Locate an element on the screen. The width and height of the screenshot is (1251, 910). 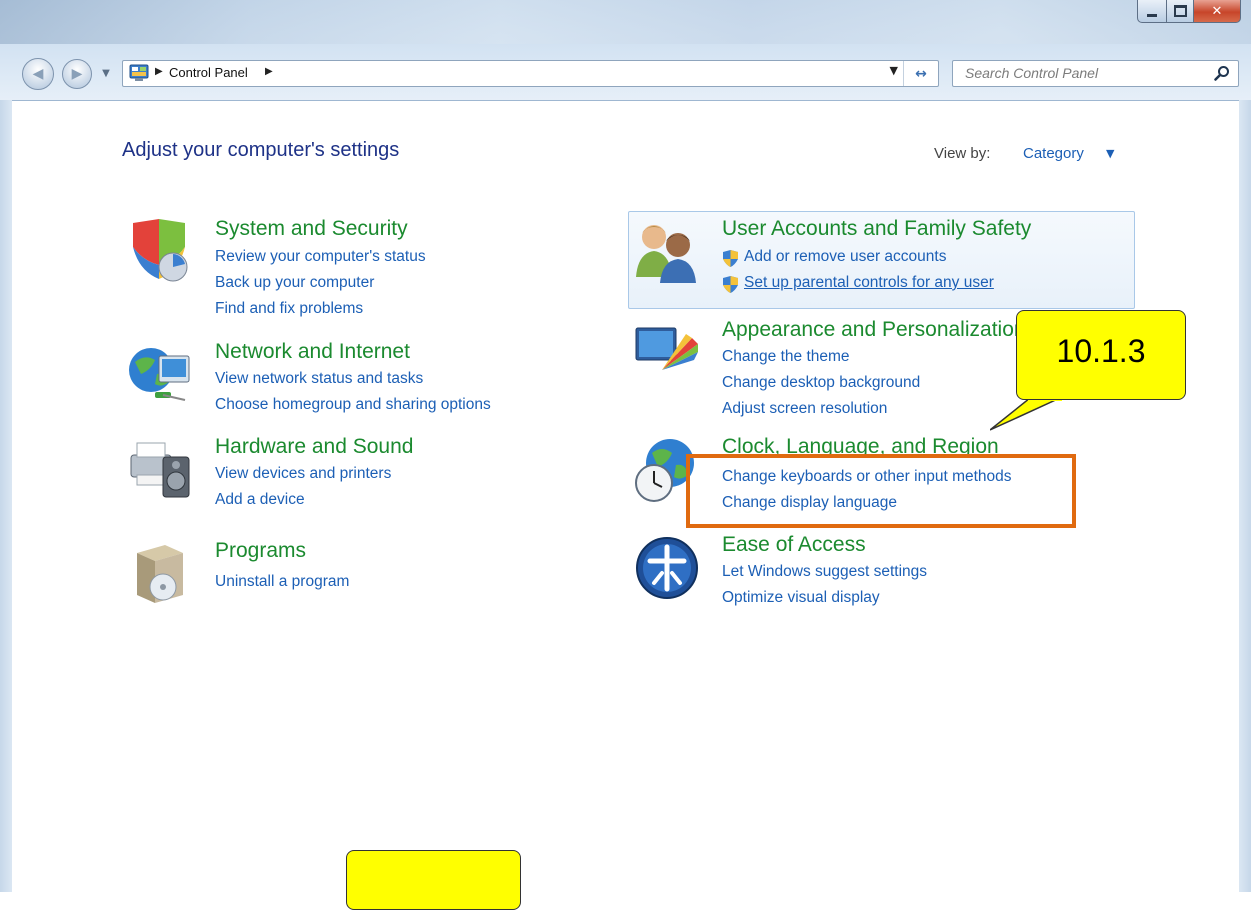
back-button: ◀ is located at coordinates (38, 74).